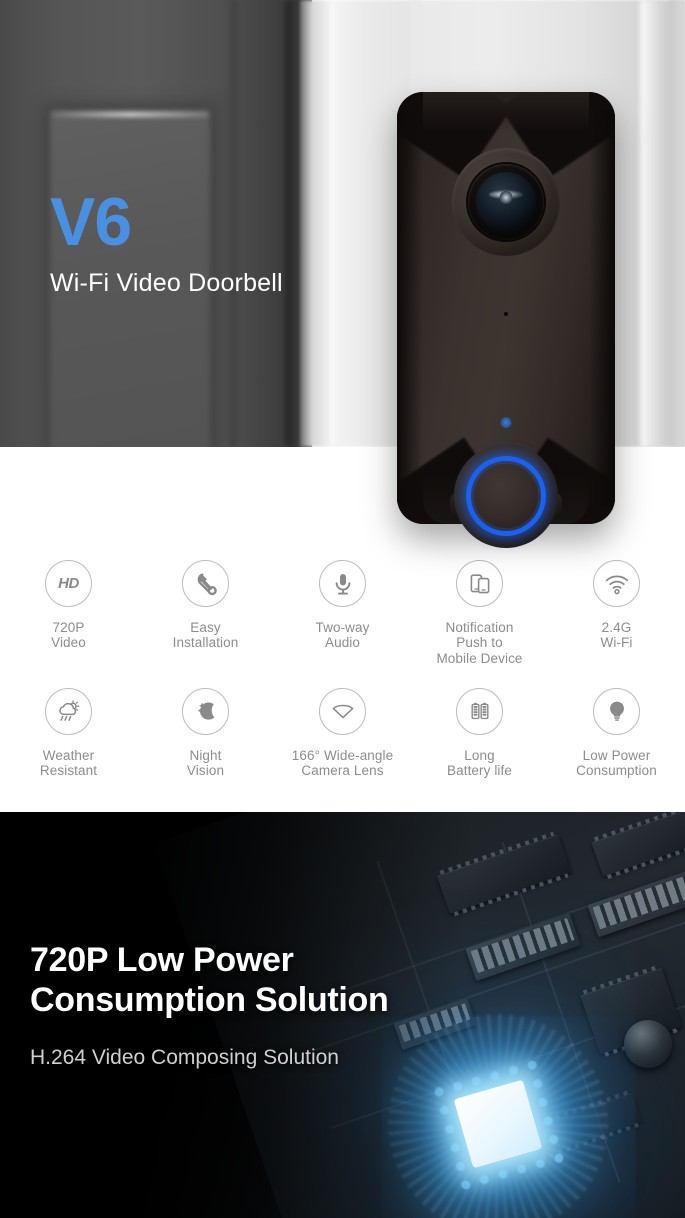 The width and height of the screenshot is (685, 1218). What do you see at coordinates (68, 711) in the screenshot?
I see `weather-rain-sun-icon` at bounding box center [68, 711].